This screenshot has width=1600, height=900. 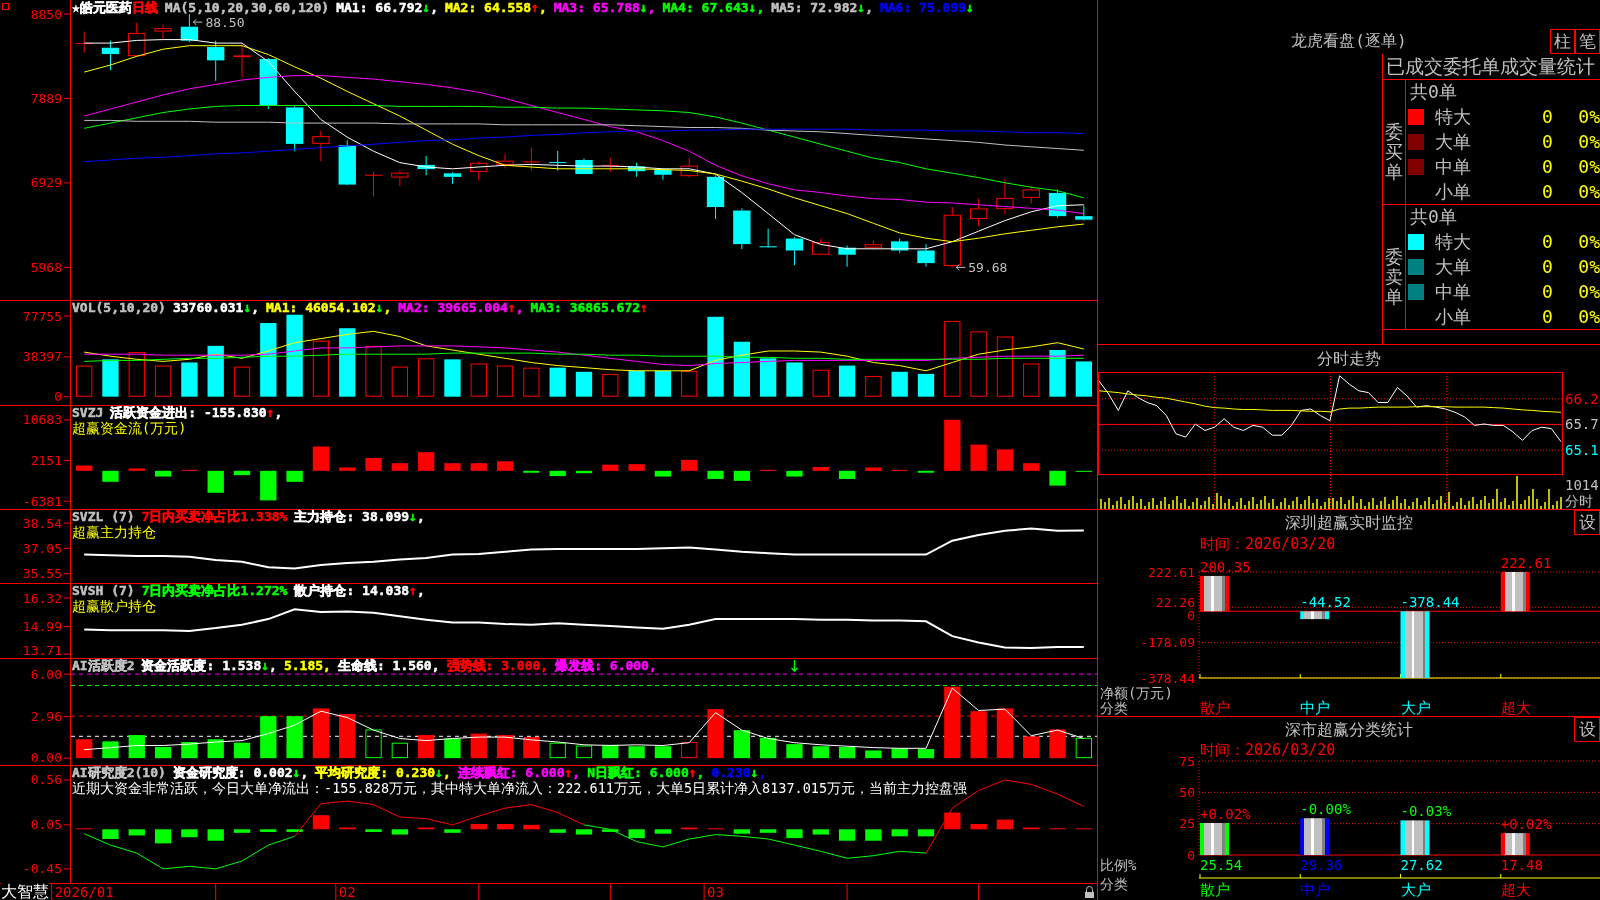 I want to click on date-label: 2026/01, so click(x=84, y=892).